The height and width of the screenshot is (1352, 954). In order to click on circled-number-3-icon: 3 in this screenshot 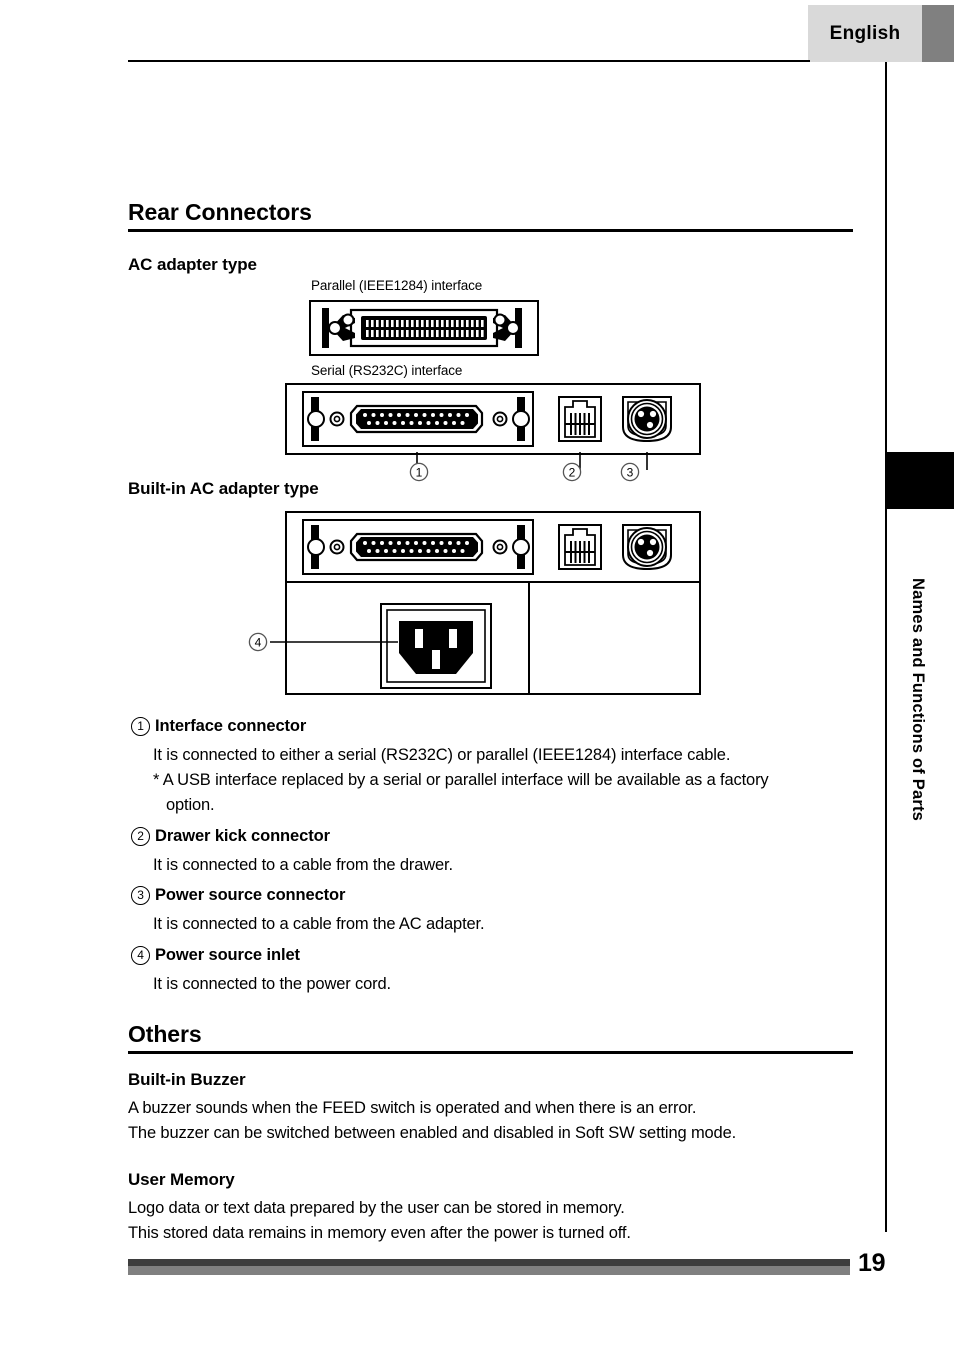, I will do `click(140, 895)`.